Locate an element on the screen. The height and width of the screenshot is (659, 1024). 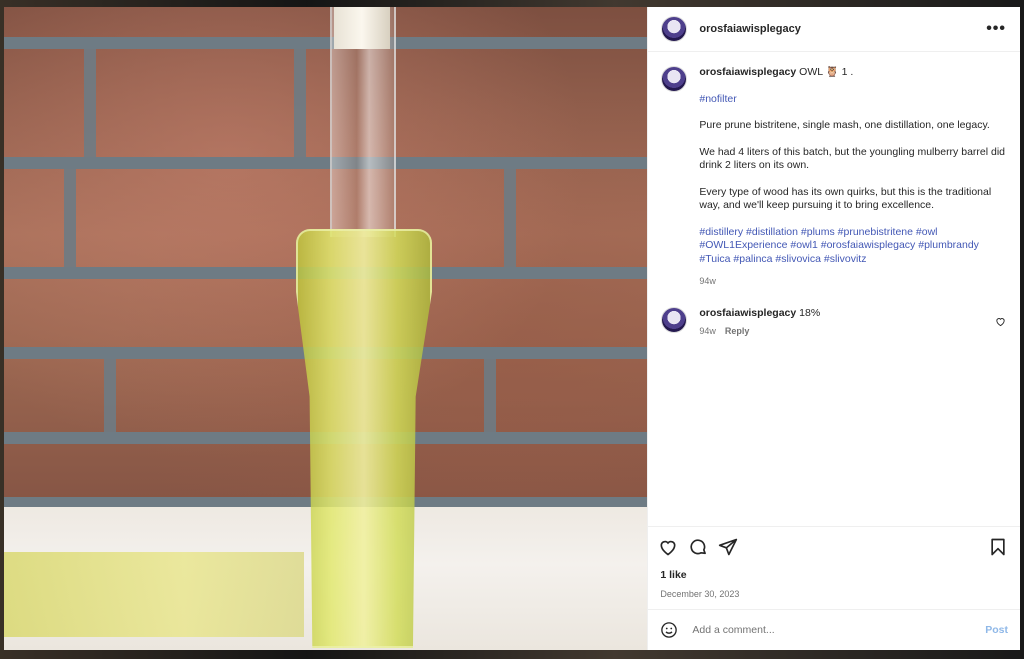
paper-plane-icon is located at coordinates (728, 547).